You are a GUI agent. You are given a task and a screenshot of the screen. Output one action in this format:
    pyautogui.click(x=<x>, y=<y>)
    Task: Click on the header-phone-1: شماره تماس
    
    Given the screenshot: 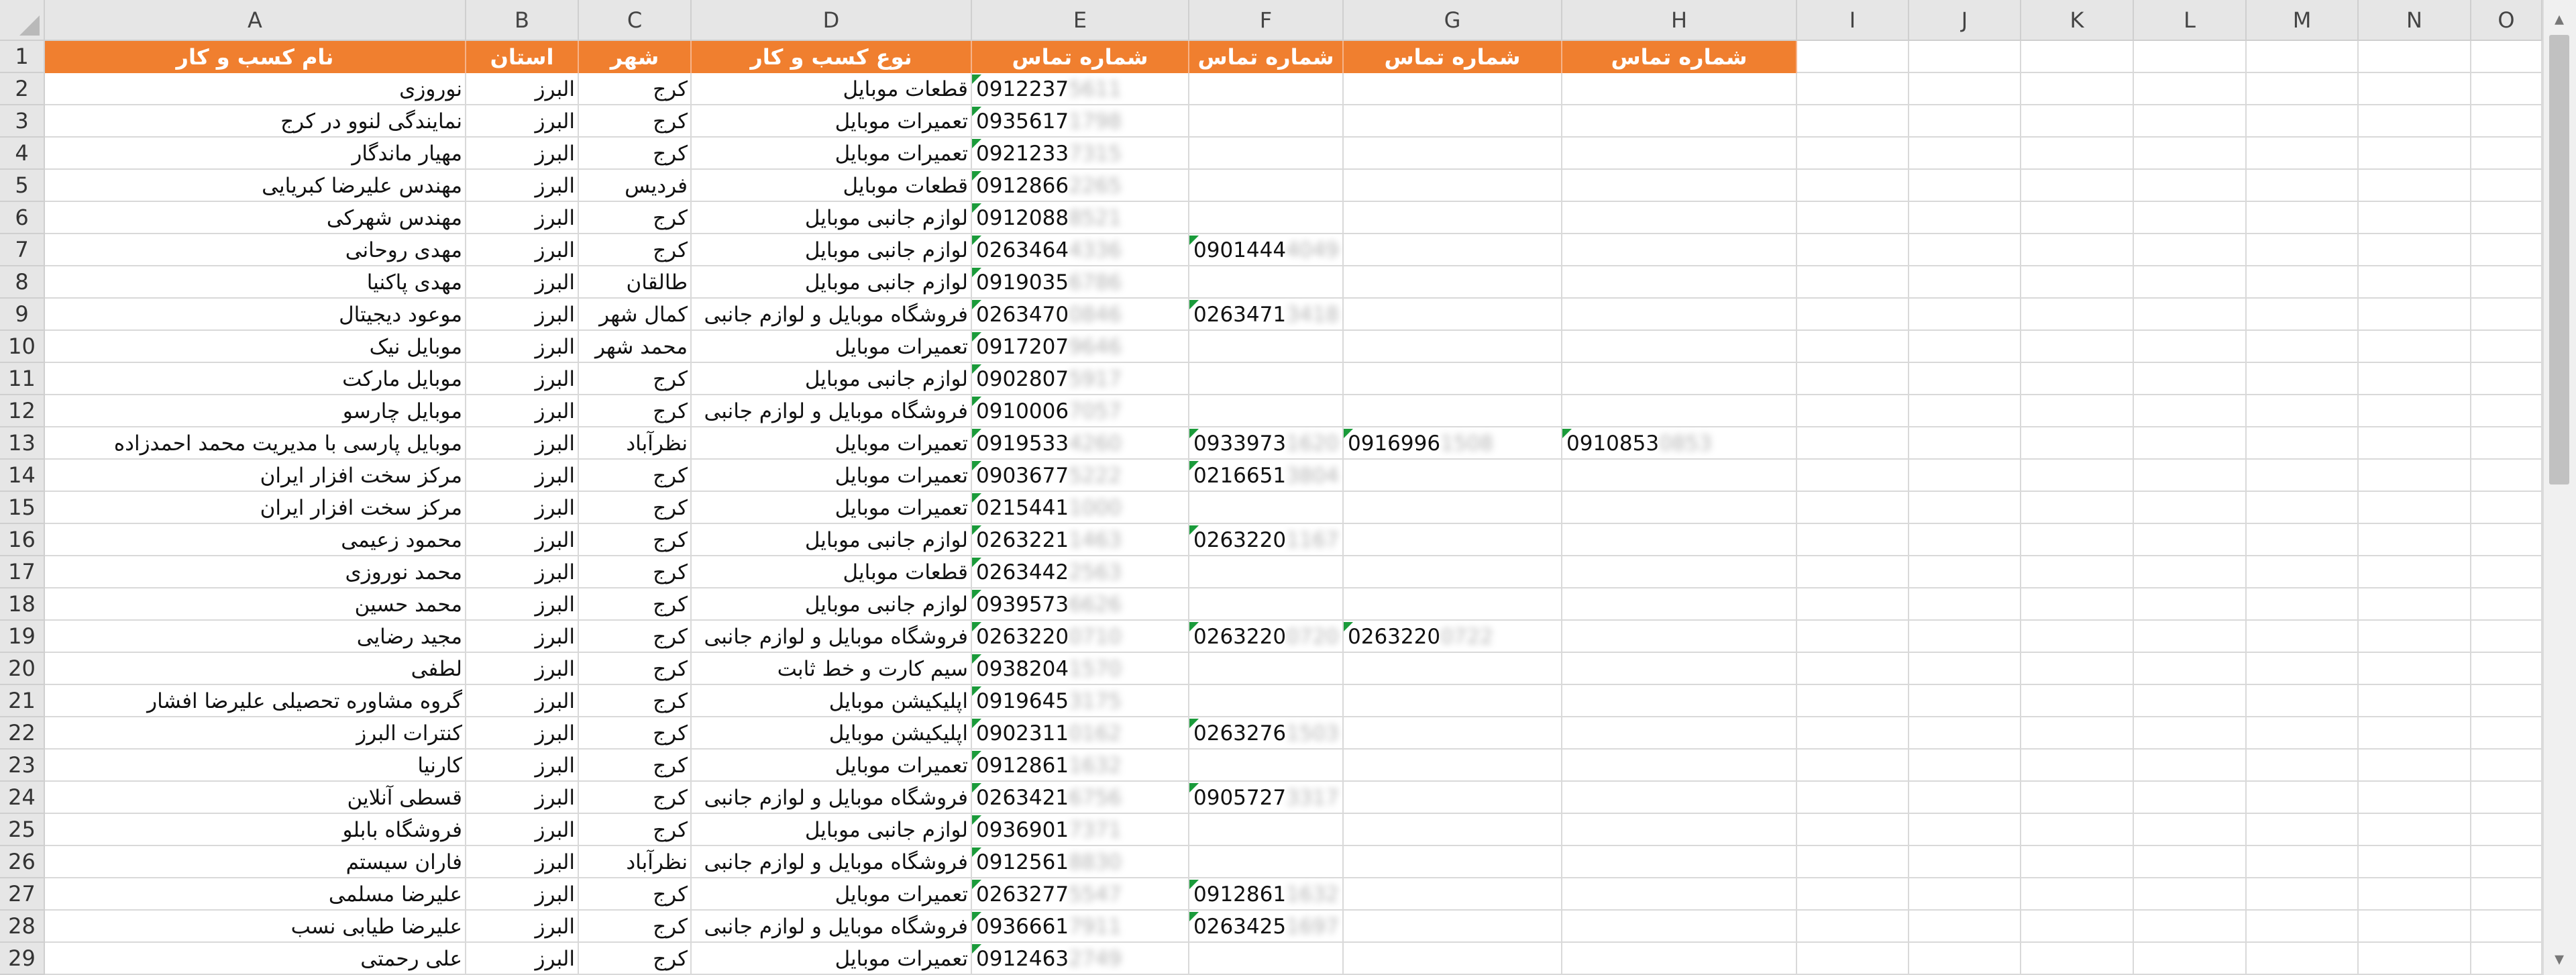 What is the action you would take?
    pyautogui.click(x=1080, y=57)
    